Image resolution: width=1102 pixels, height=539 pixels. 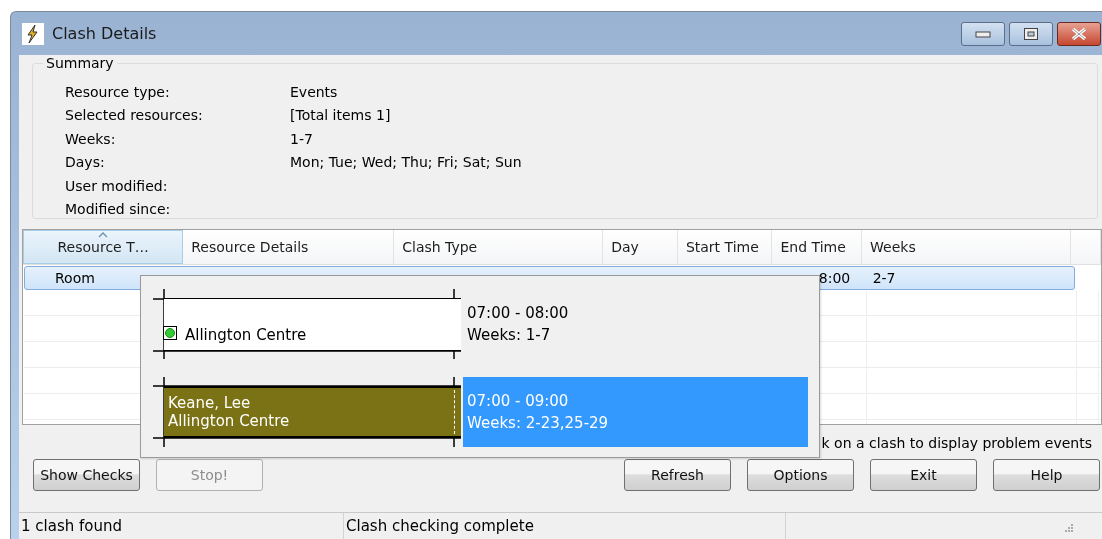 I want to click on field-label: Modified since:, so click(x=118, y=209).